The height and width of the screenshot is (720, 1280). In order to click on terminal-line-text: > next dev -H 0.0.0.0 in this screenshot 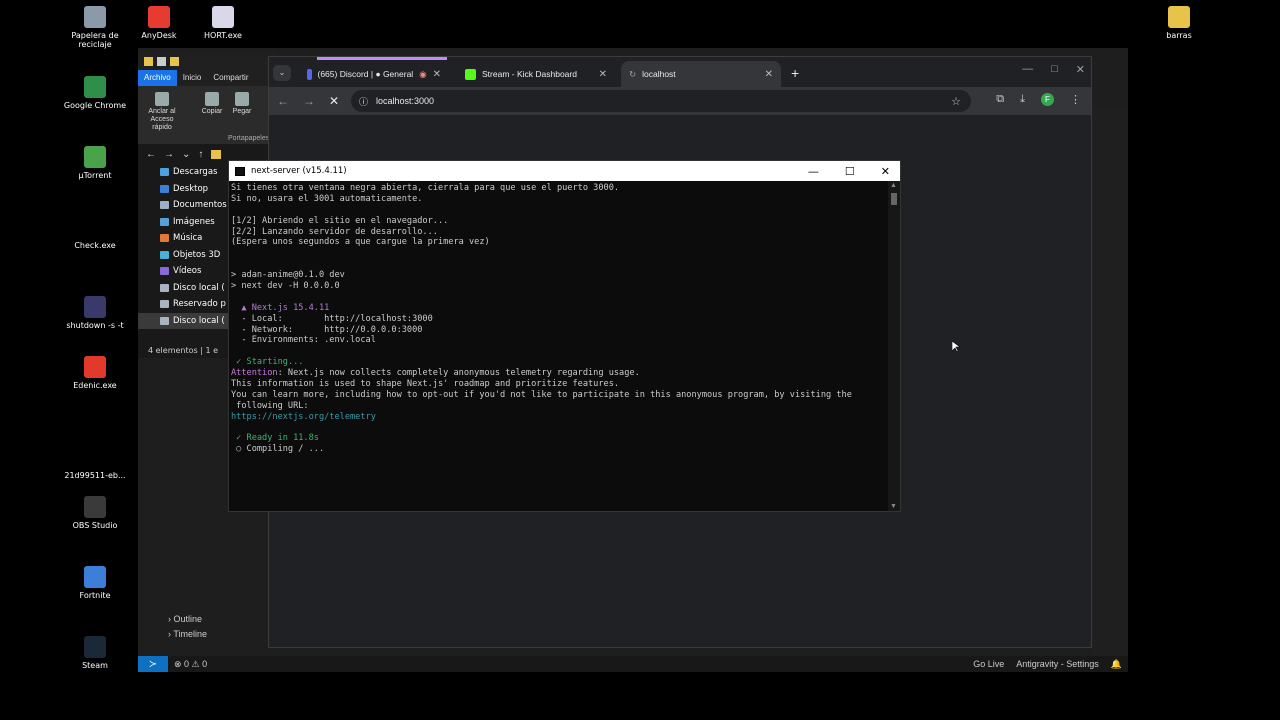, I will do `click(285, 286)`.